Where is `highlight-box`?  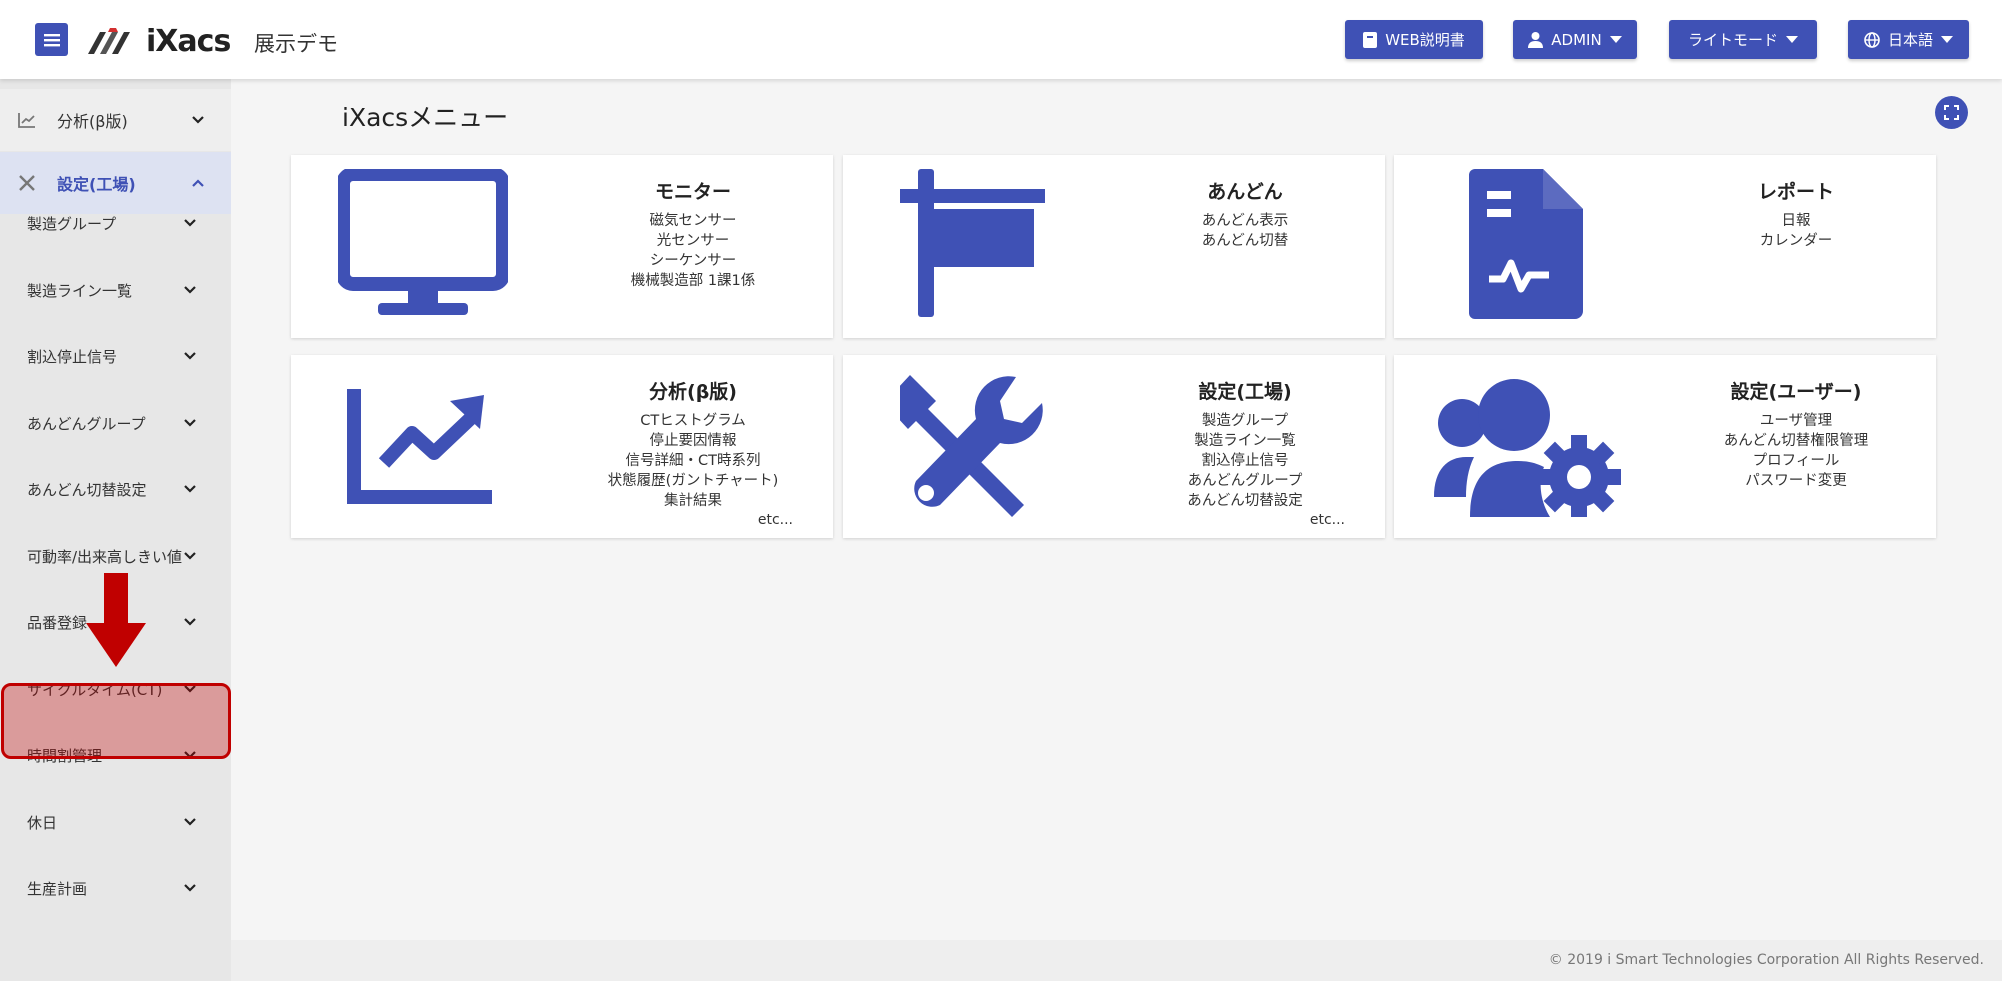 highlight-box is located at coordinates (116, 721).